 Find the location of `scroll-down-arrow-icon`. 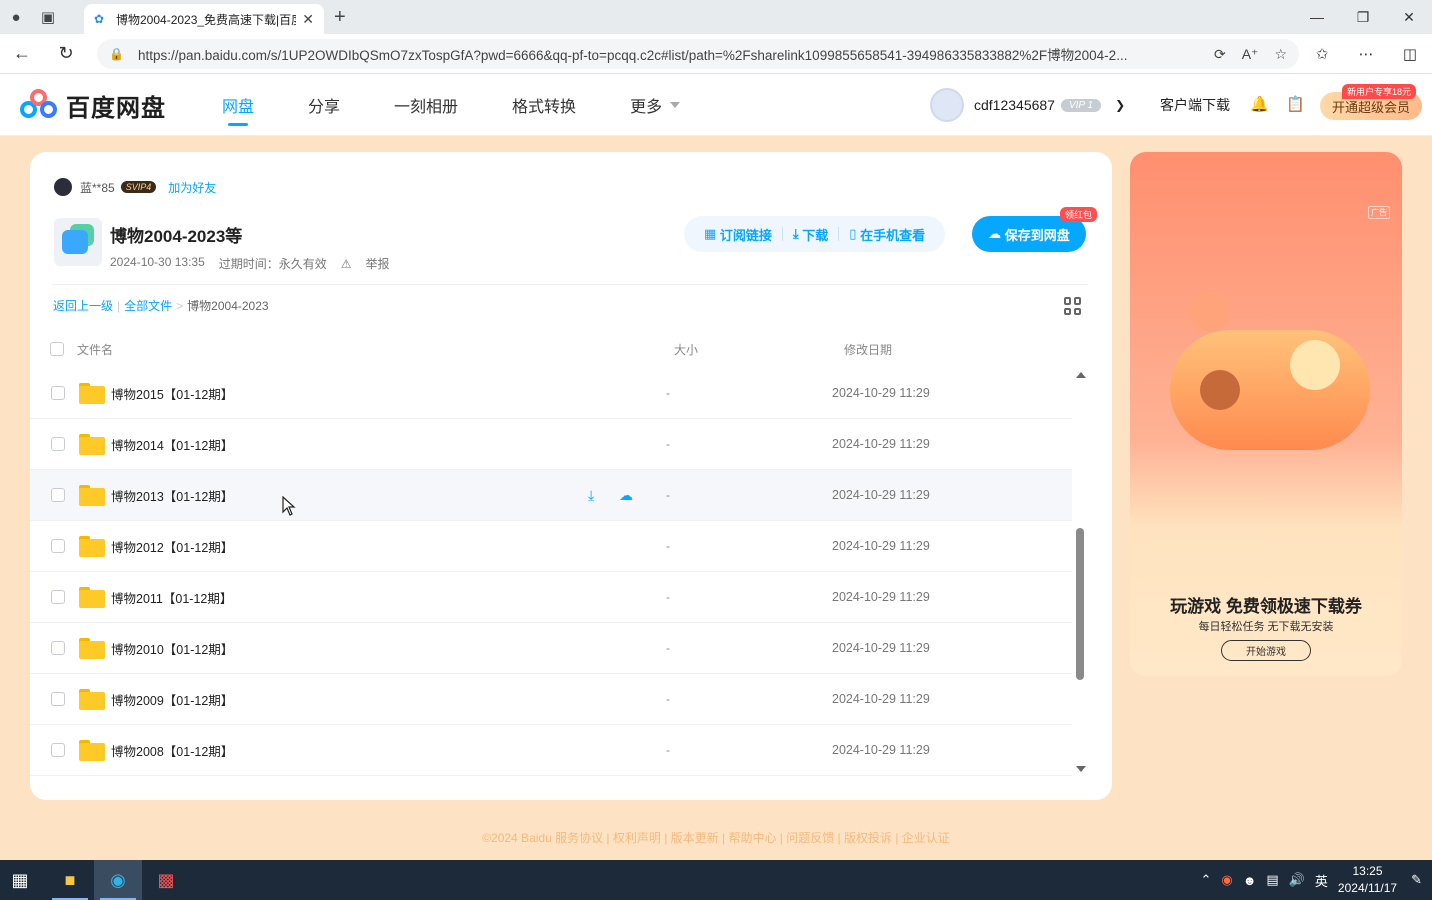

scroll-down-arrow-icon is located at coordinates (1081, 769).